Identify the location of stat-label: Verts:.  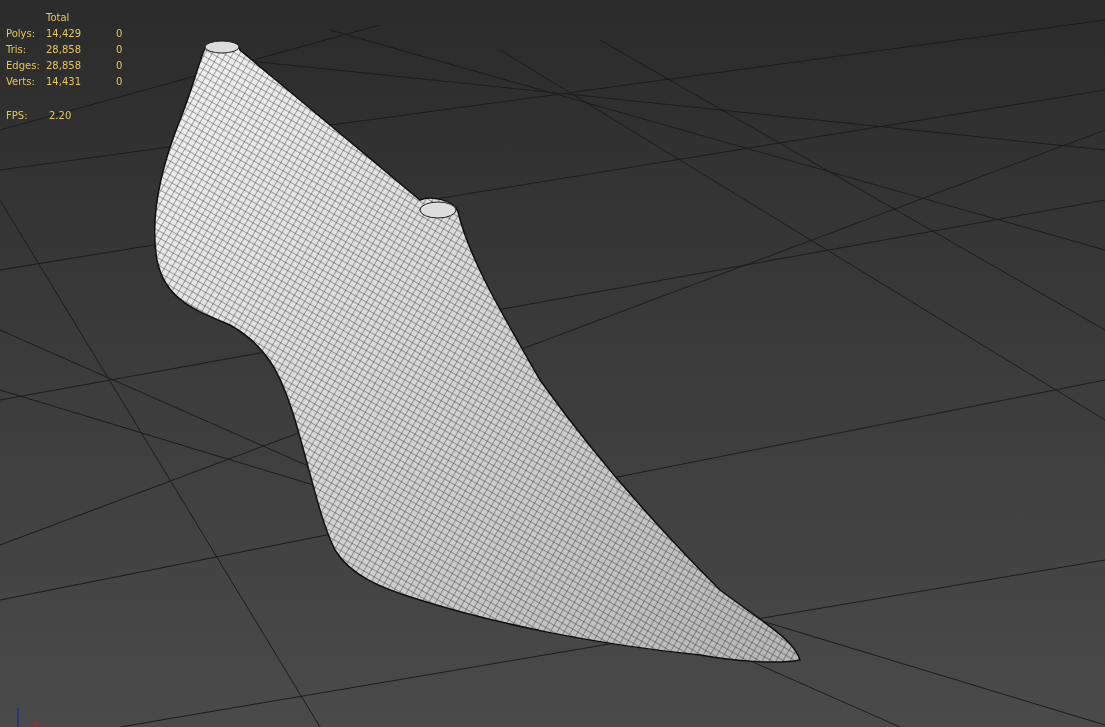
(21, 82).